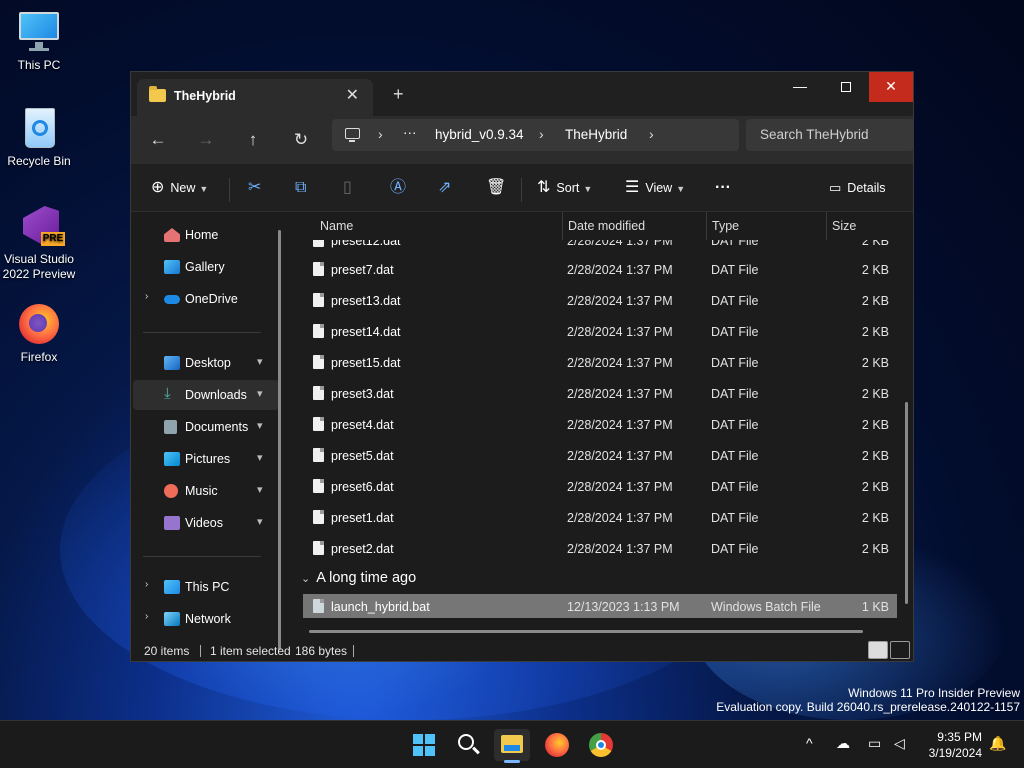 The width and height of the screenshot is (1024, 768). Describe the element at coordinates (655, 188) in the screenshot. I see `view-button: ☰ View ▼` at that location.